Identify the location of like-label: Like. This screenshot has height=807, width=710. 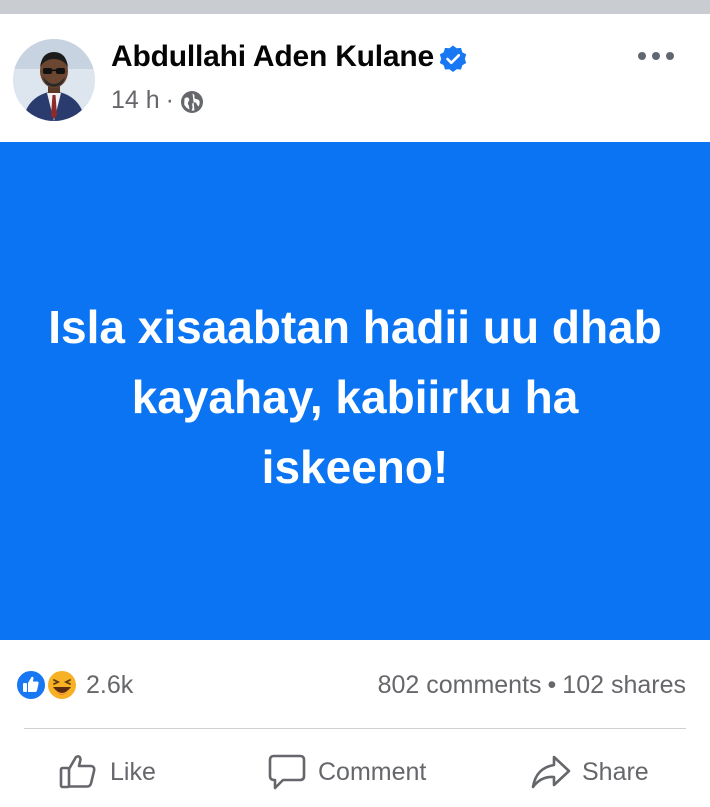
(133, 771).